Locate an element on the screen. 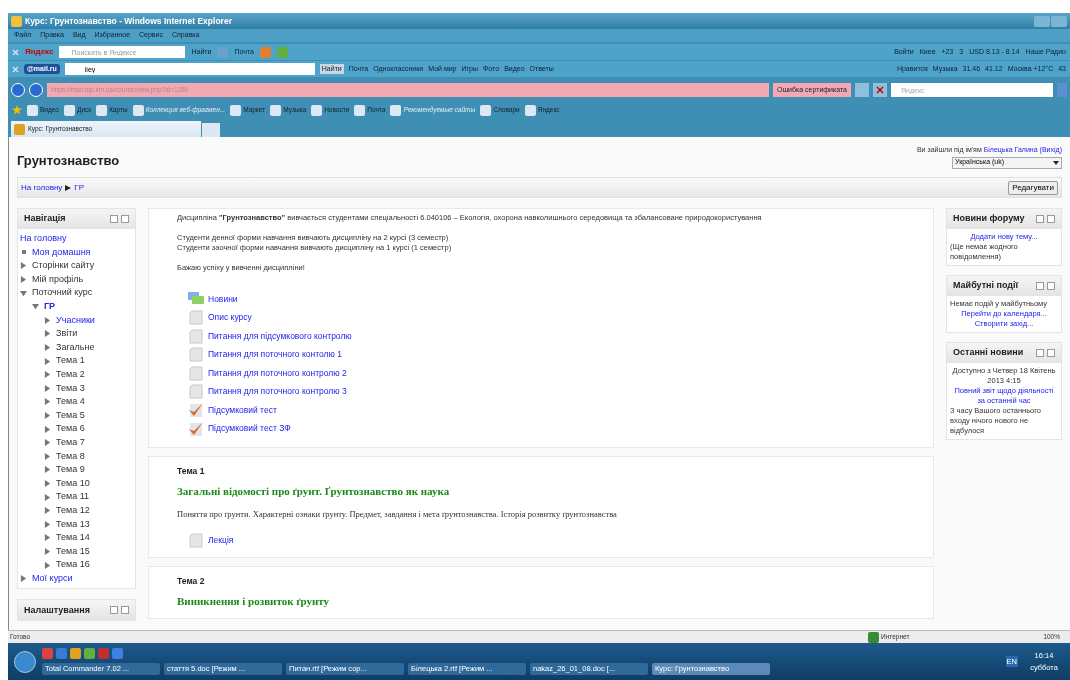 The height and width of the screenshot is (680, 1070). topic-title: Виникнення і розвиток ґрунту is located at coordinates (254, 602).